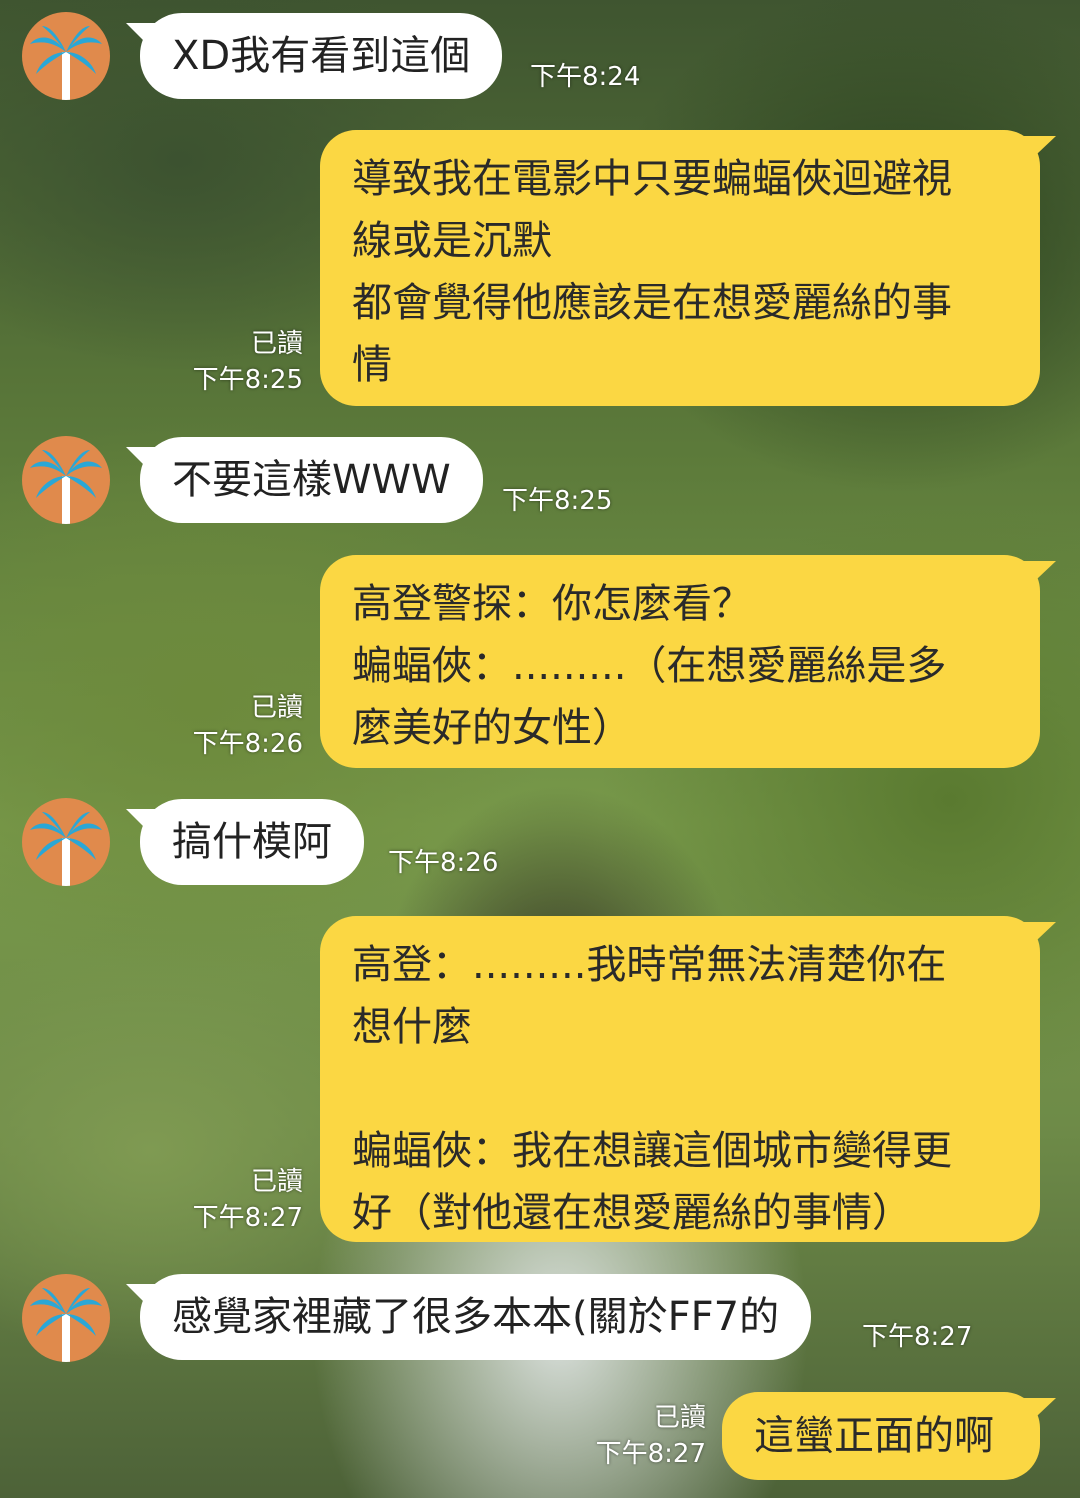  I want to click on outgoing-message: 這蠻正面的啊, so click(881, 1436).